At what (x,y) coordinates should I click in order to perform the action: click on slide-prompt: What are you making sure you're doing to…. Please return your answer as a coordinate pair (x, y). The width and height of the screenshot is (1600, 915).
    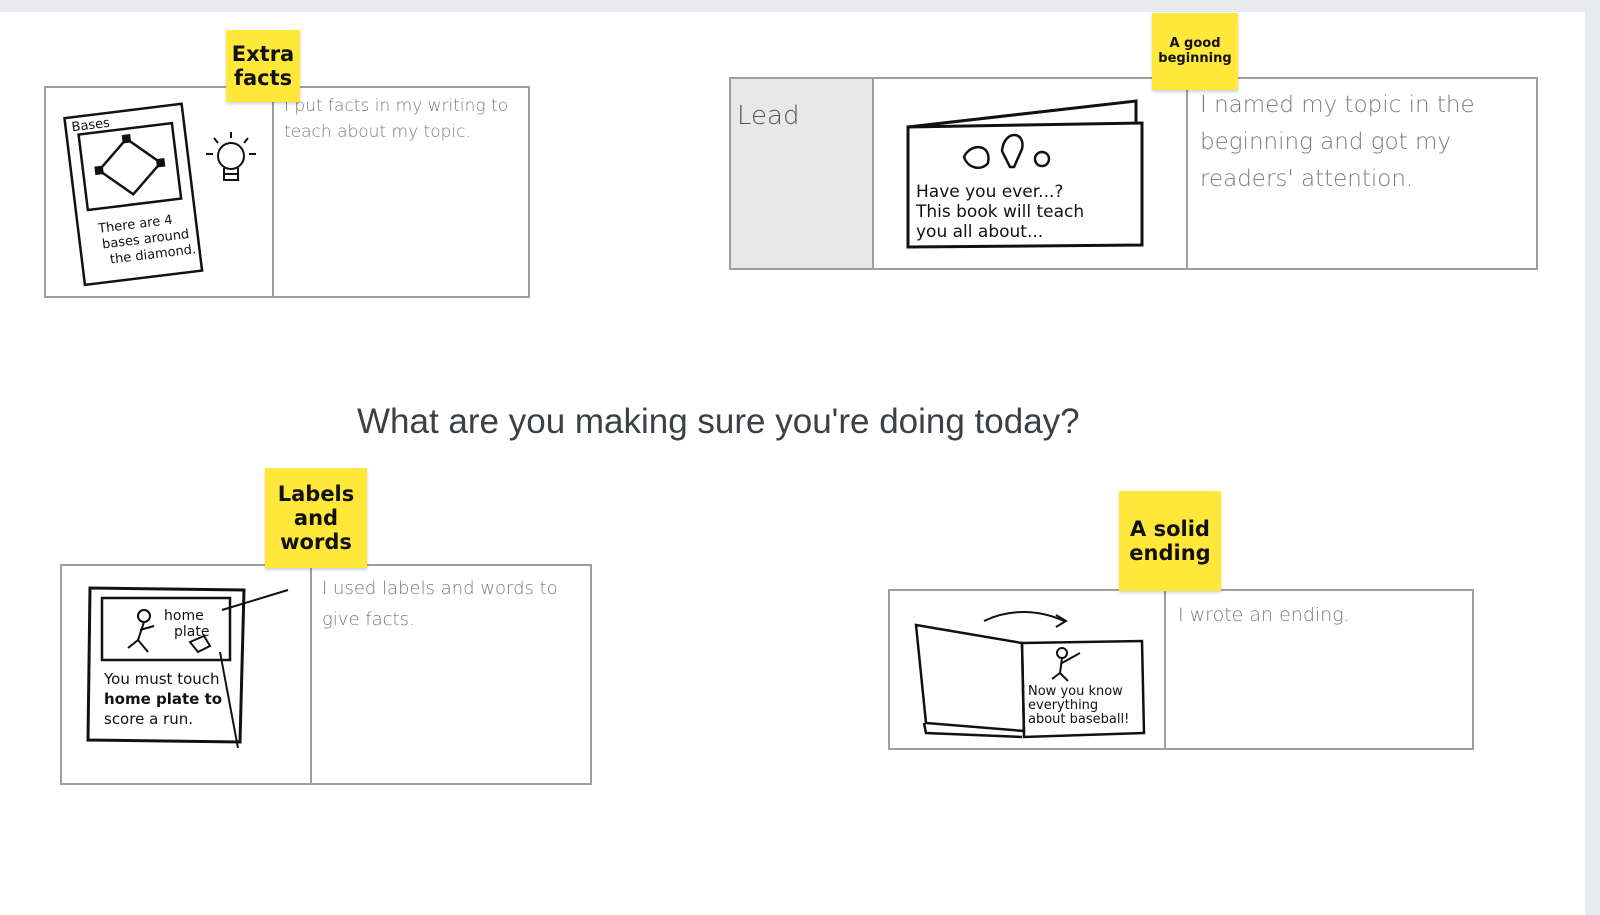
    Looking at the image, I should click on (718, 421).